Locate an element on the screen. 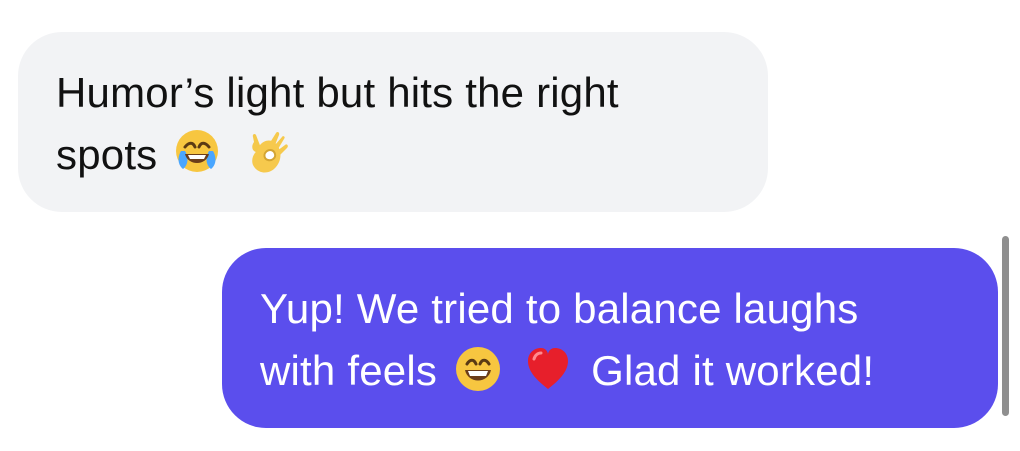 The image size is (1020, 451). grinning-face-emoji-icon is located at coordinates (478, 368).